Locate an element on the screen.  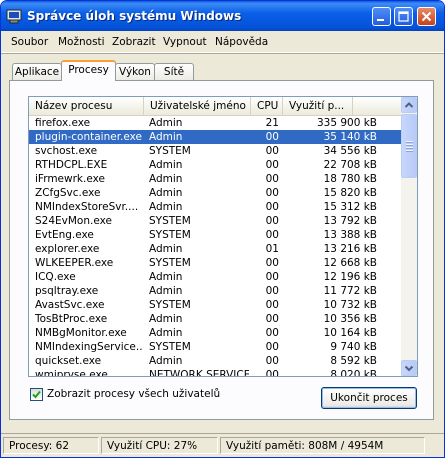
column-header-name: Název procesu is located at coordinates (86, 106).